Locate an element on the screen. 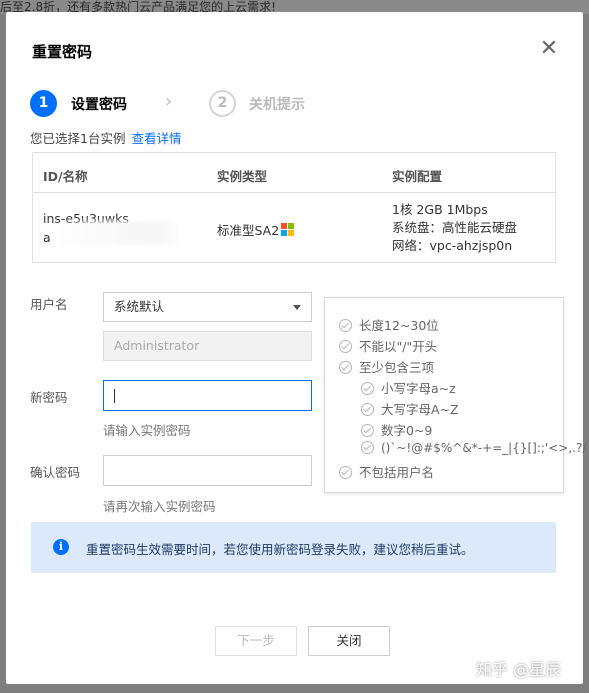 The image size is (589, 693). username-select-value: 系统默认 is located at coordinates (139, 306).